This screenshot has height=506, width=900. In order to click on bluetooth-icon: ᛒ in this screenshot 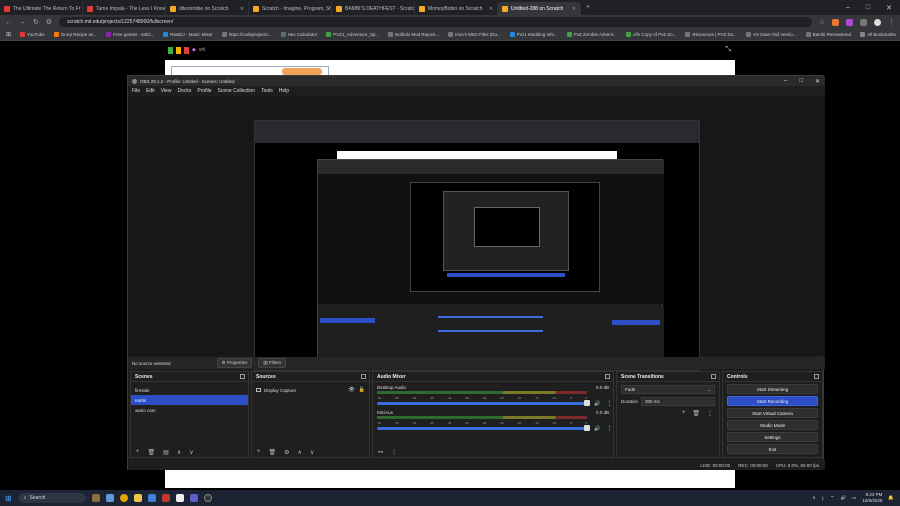, I will do `click(823, 498)`.